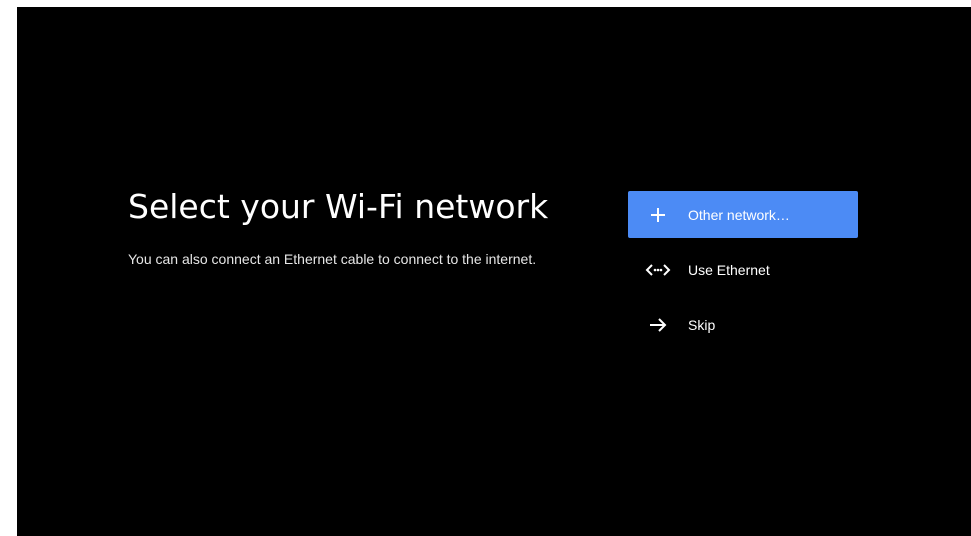 The image size is (971, 536). Describe the element at coordinates (658, 215) in the screenshot. I see `plus-icon` at that location.